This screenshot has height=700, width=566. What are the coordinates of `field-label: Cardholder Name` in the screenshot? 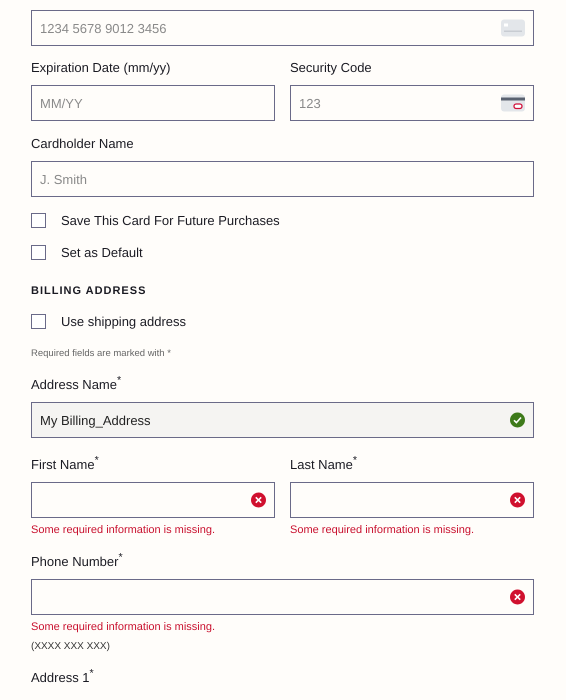 It's located at (83, 144).